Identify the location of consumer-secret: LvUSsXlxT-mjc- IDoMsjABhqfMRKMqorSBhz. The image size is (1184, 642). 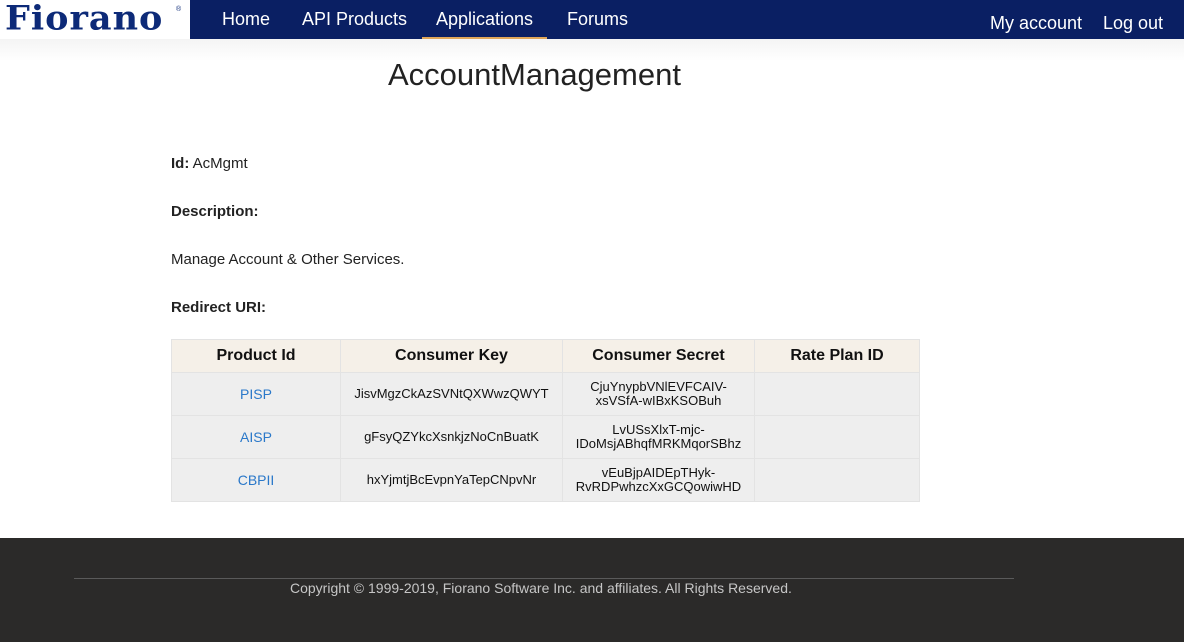
(658, 437).